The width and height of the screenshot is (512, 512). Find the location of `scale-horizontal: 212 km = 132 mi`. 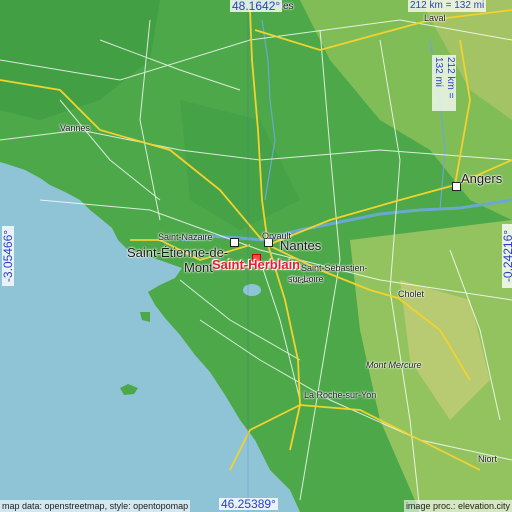

scale-horizontal: 212 km = 132 mi is located at coordinates (447, 6).